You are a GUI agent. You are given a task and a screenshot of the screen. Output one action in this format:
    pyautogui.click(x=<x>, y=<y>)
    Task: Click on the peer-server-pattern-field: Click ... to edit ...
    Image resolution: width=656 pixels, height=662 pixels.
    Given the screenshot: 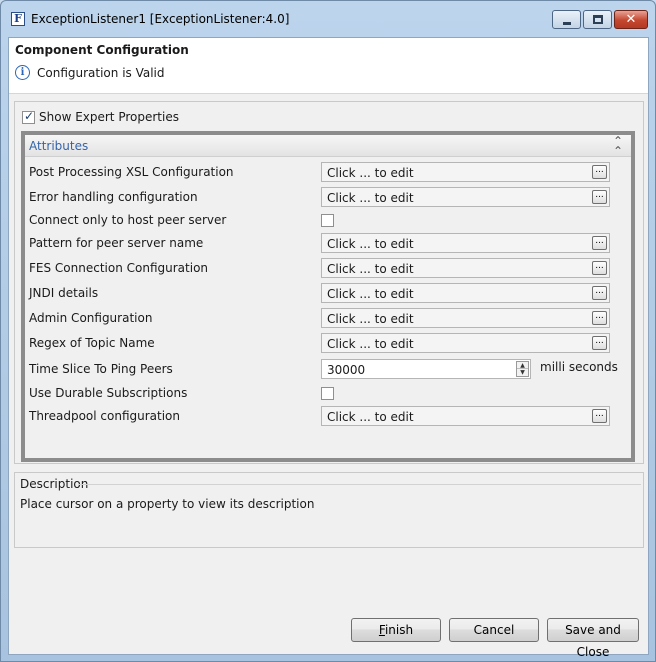 What is the action you would take?
    pyautogui.click(x=465, y=243)
    